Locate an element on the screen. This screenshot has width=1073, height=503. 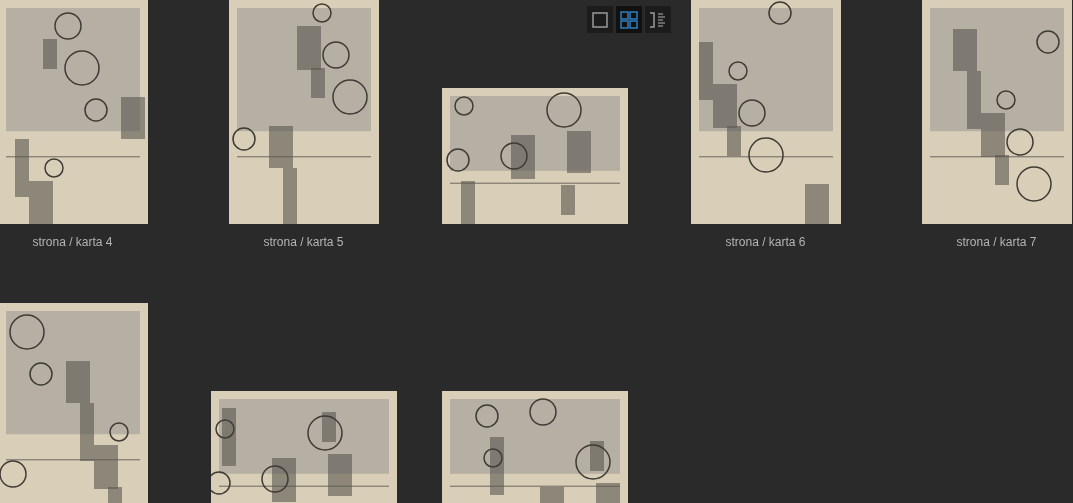
single-page-icon is located at coordinates (600, 19).